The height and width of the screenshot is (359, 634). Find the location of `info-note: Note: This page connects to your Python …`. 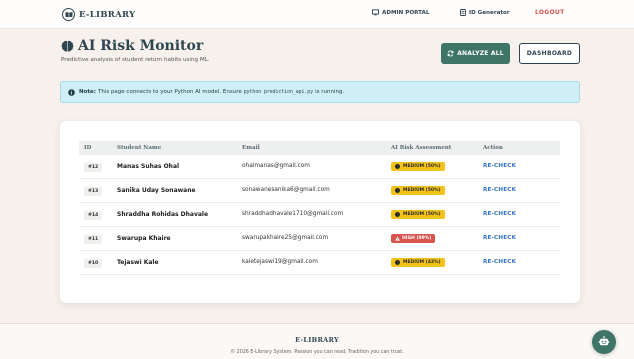

info-note: Note: This page connects to your Python … is located at coordinates (320, 92).